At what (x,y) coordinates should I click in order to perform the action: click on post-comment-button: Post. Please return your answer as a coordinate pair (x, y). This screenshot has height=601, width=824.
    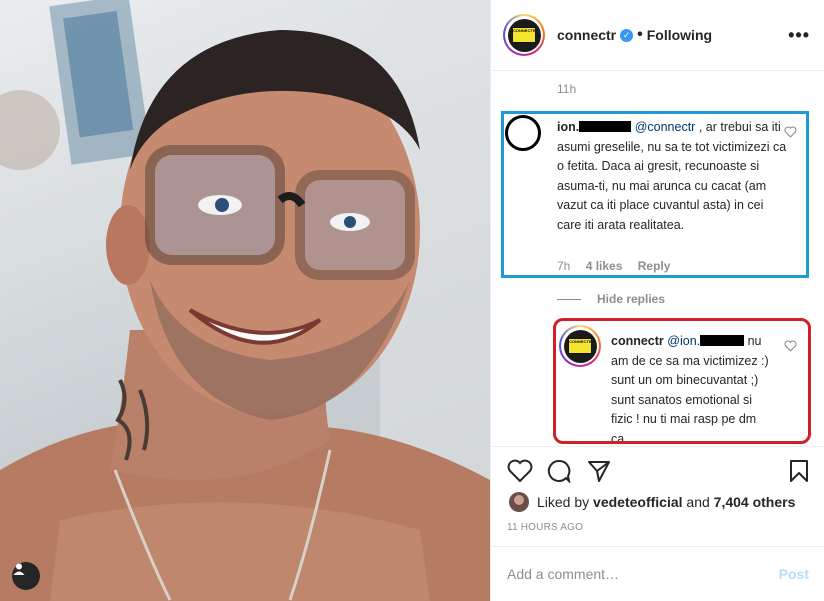
    Looking at the image, I should click on (794, 574).